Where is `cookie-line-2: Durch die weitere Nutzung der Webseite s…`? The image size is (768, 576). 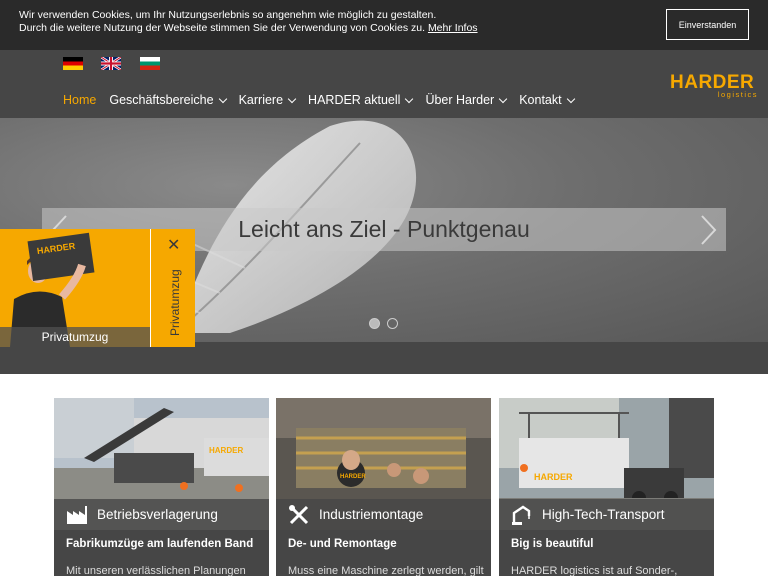
cookie-line-2: Durch die weitere Nutzung der Webseite s… is located at coordinates (248, 28).